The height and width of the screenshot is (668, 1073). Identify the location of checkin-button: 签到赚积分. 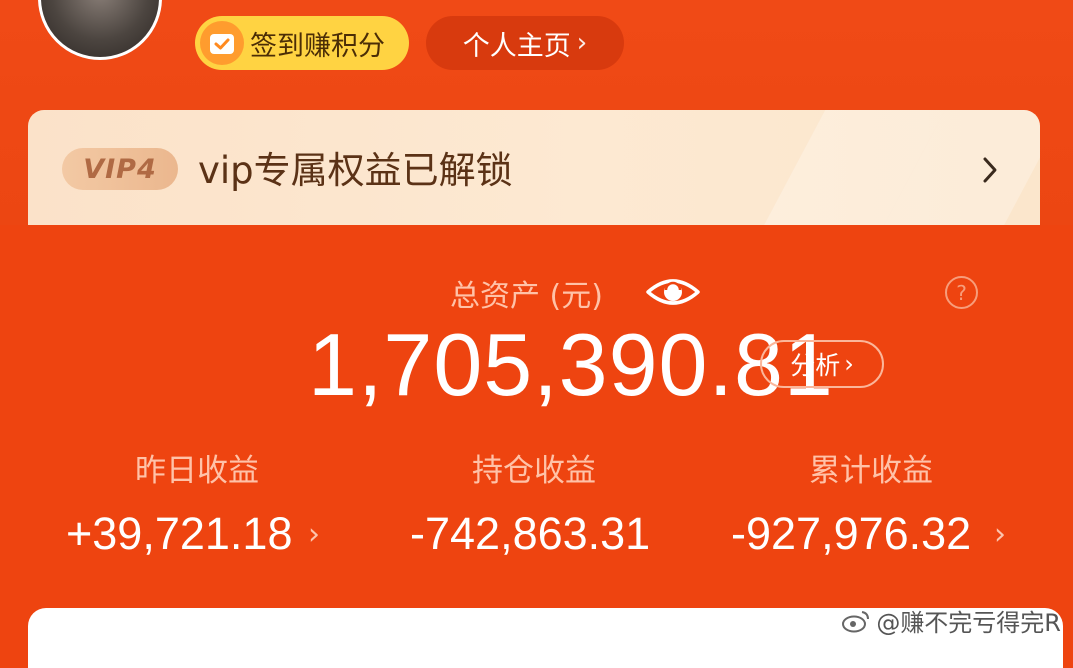
(302, 43).